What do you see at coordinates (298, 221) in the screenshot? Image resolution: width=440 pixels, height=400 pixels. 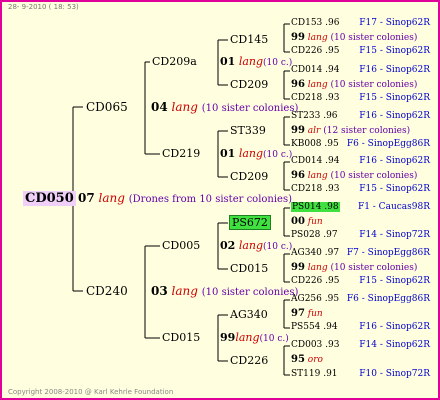 I see `gen4-year: 00` at bounding box center [298, 221].